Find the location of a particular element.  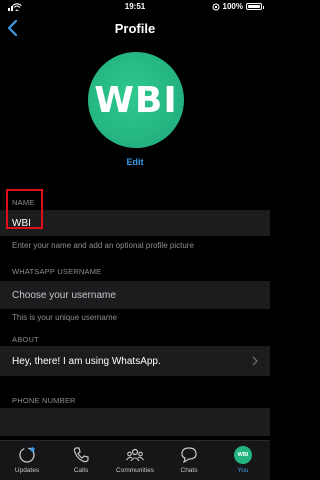

you-avatar: WBI is located at coordinates (243, 455).